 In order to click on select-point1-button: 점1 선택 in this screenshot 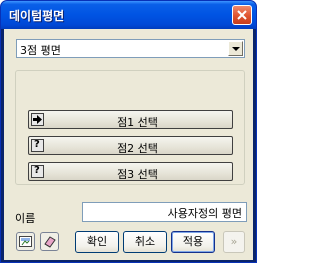, I will do `click(130, 119)`.